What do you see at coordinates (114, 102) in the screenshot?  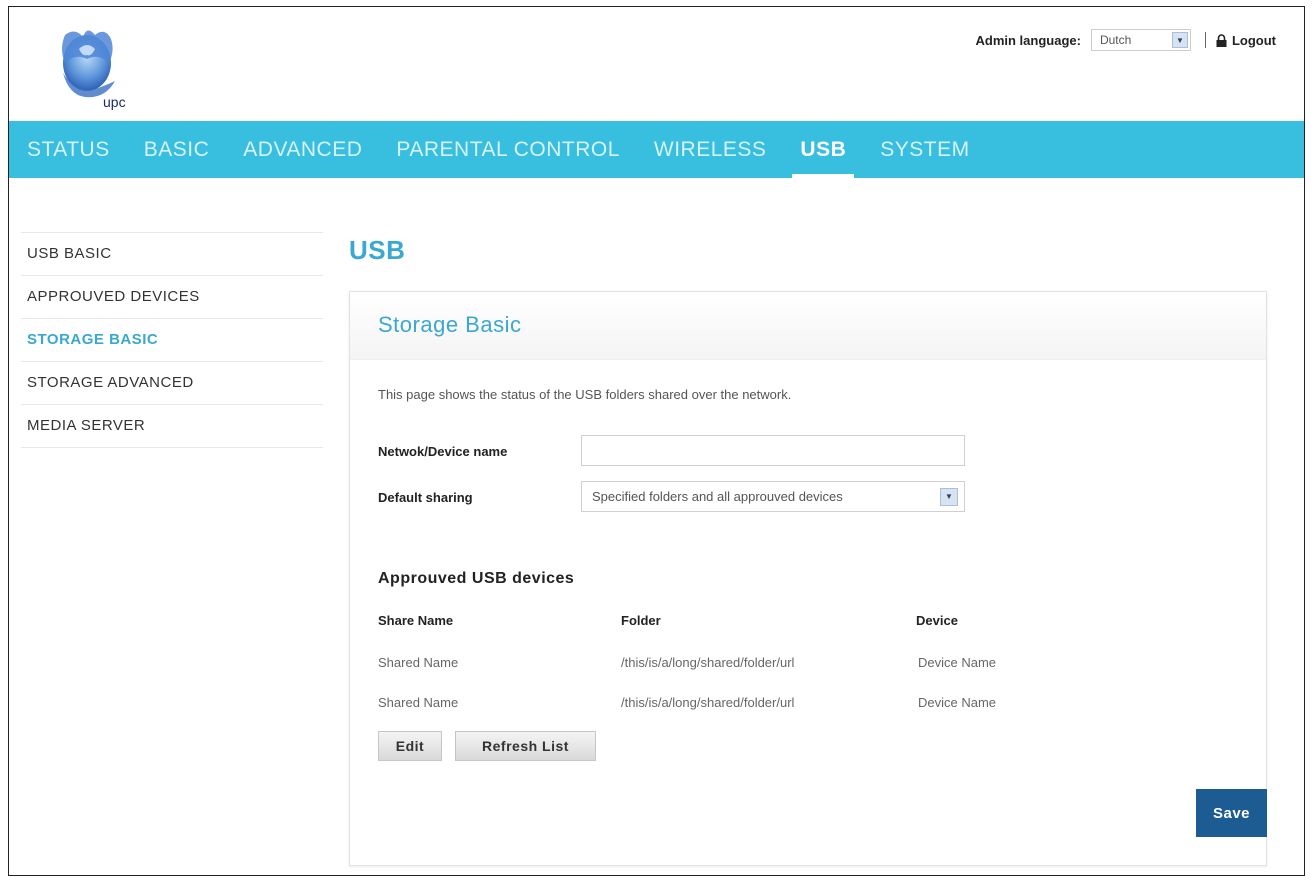 I see `logo-text: upc` at bounding box center [114, 102].